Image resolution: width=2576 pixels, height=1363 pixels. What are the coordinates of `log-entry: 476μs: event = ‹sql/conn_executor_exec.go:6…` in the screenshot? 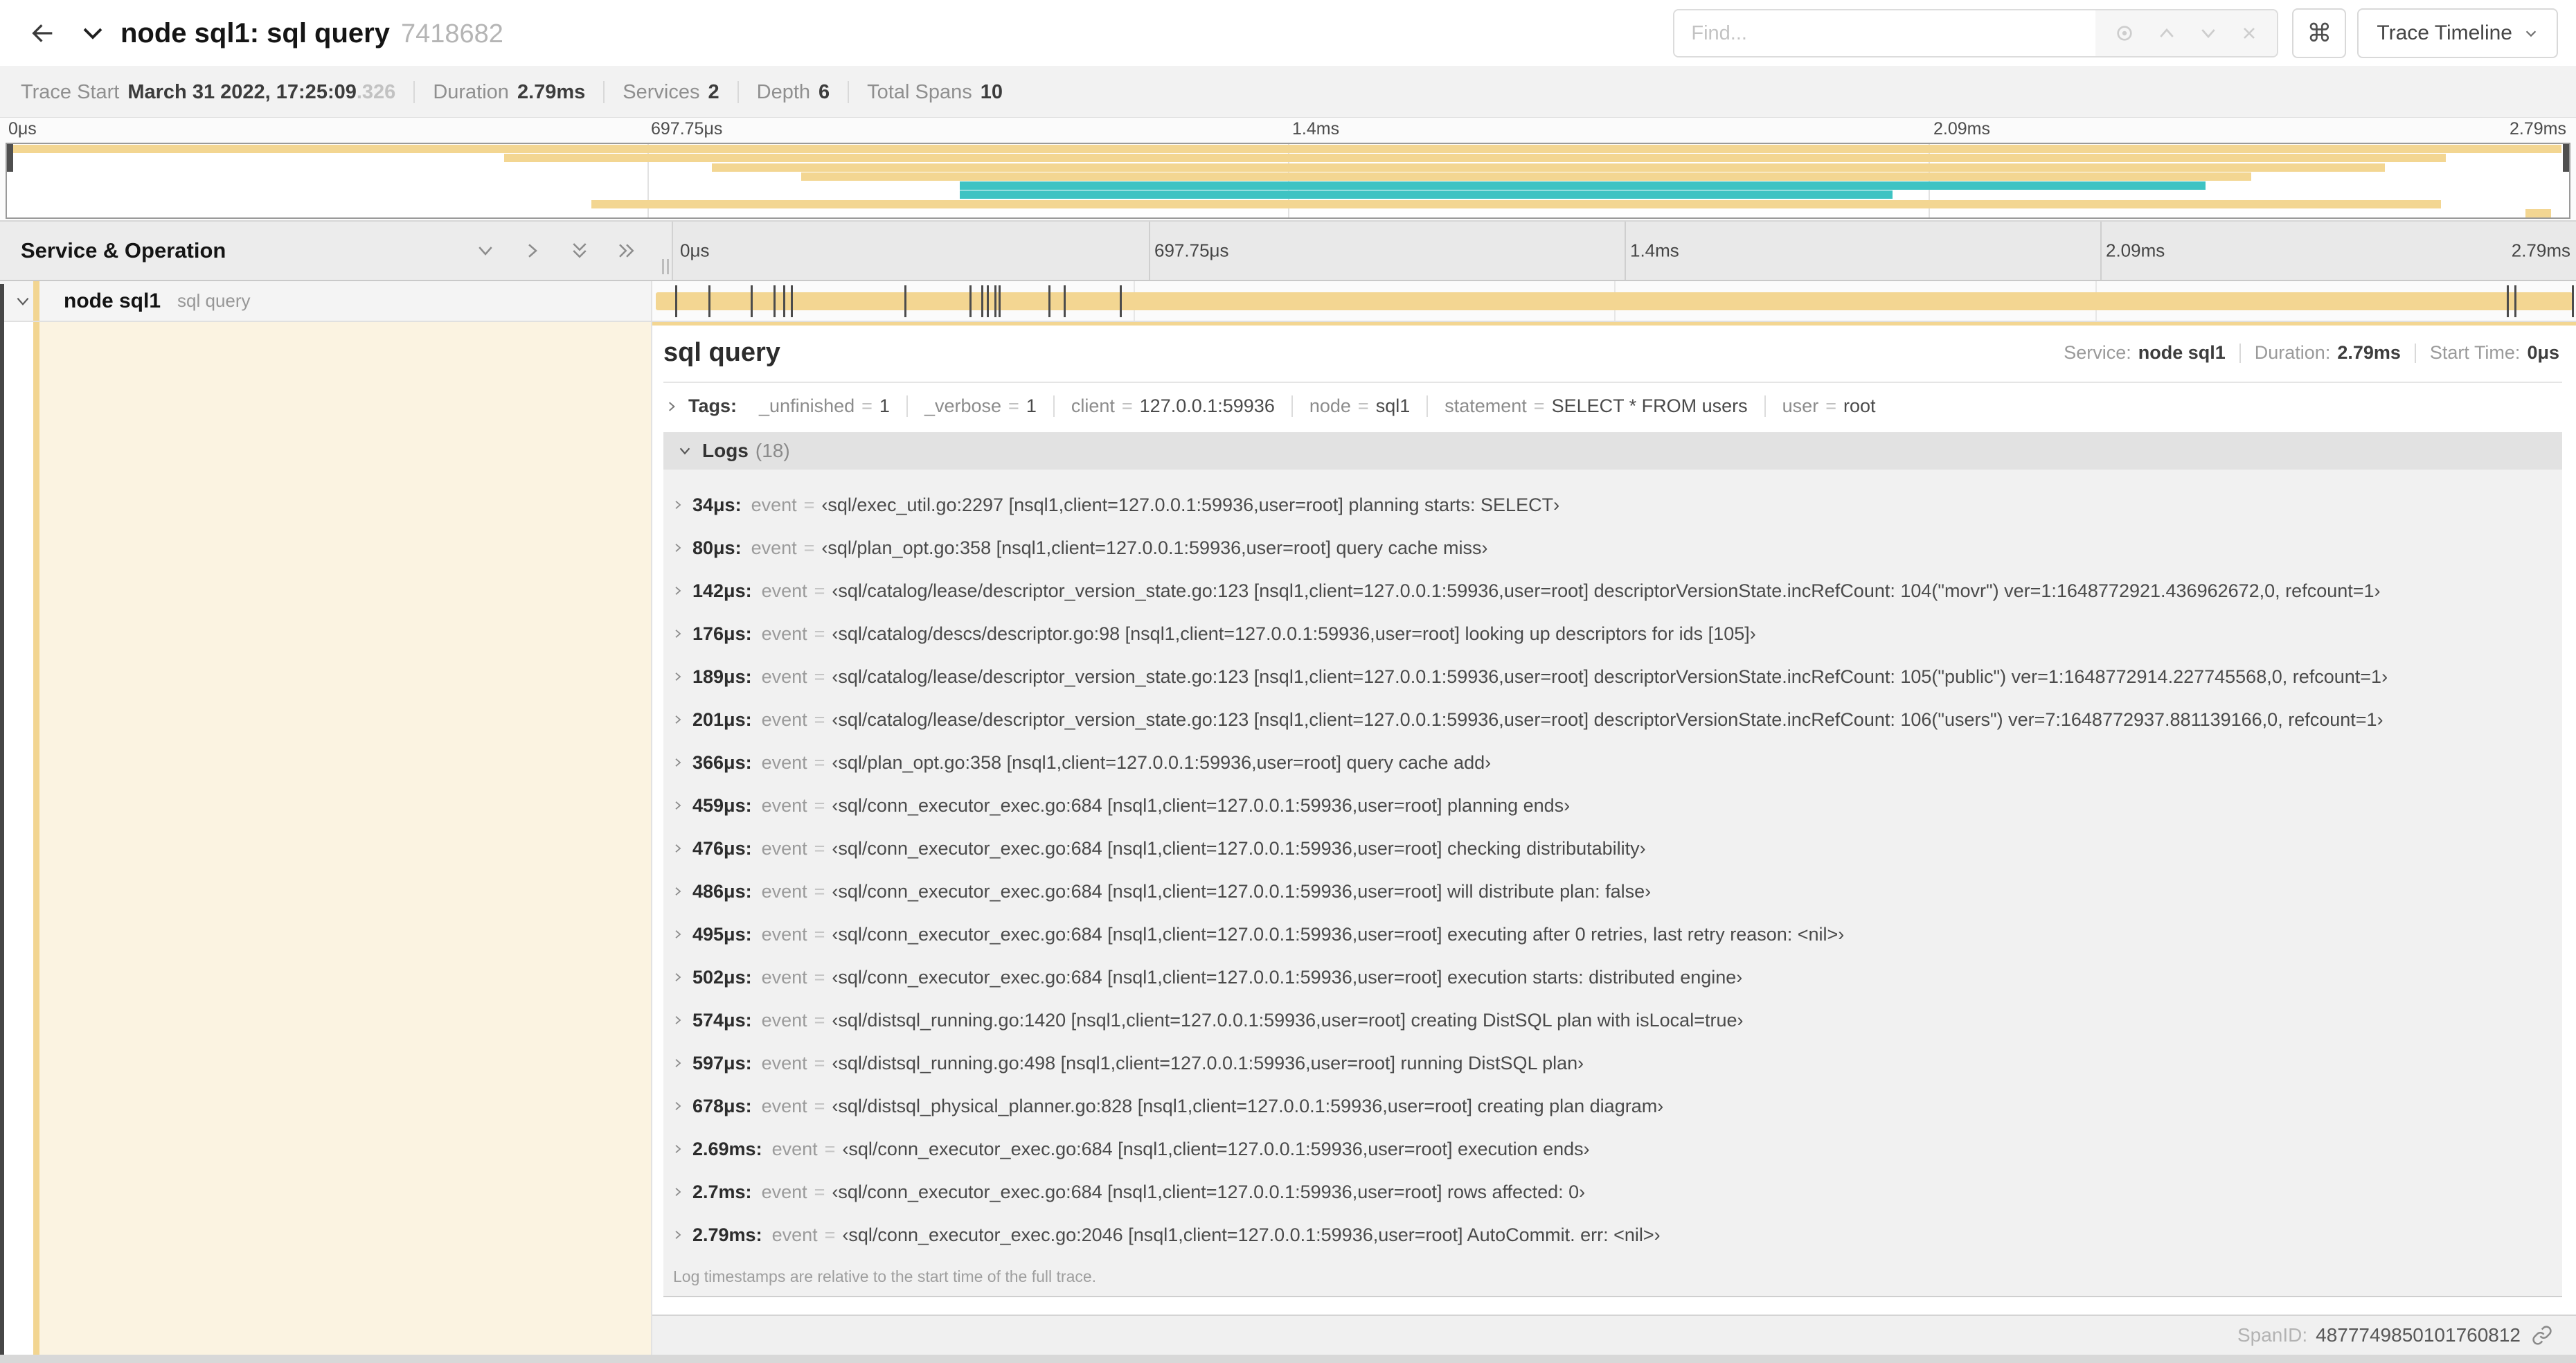 It's located at (1612, 848).